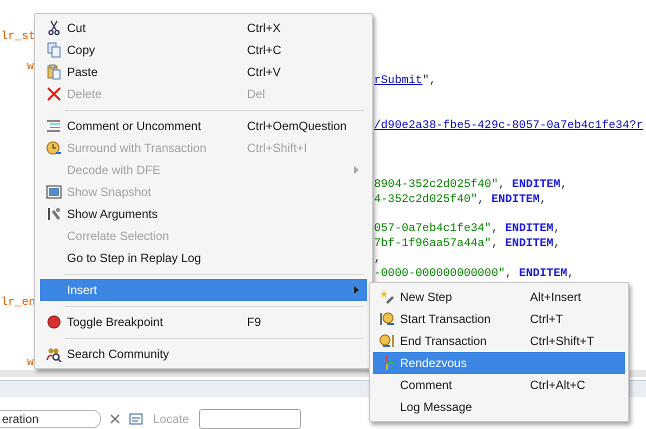 The image size is (646, 429). I want to click on tools-icon, so click(54, 214).